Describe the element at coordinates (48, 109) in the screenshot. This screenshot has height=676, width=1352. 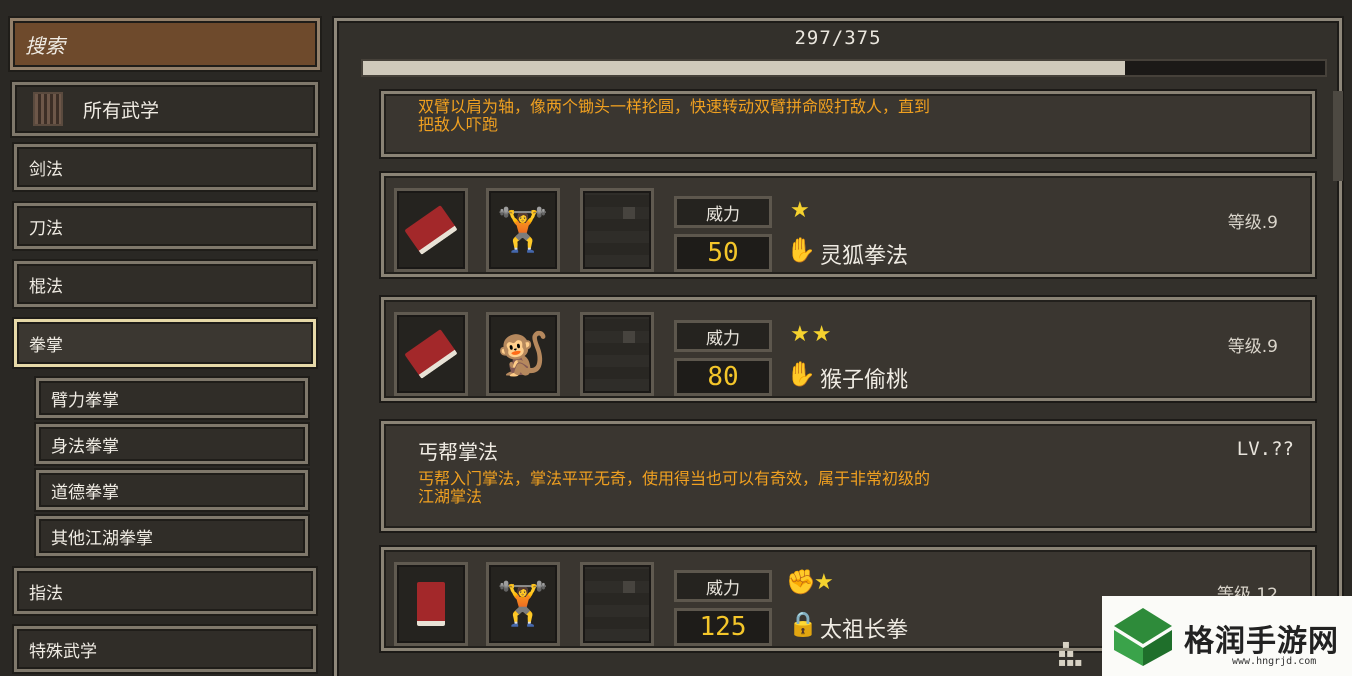
I see `all-martial-arts-icon` at that location.